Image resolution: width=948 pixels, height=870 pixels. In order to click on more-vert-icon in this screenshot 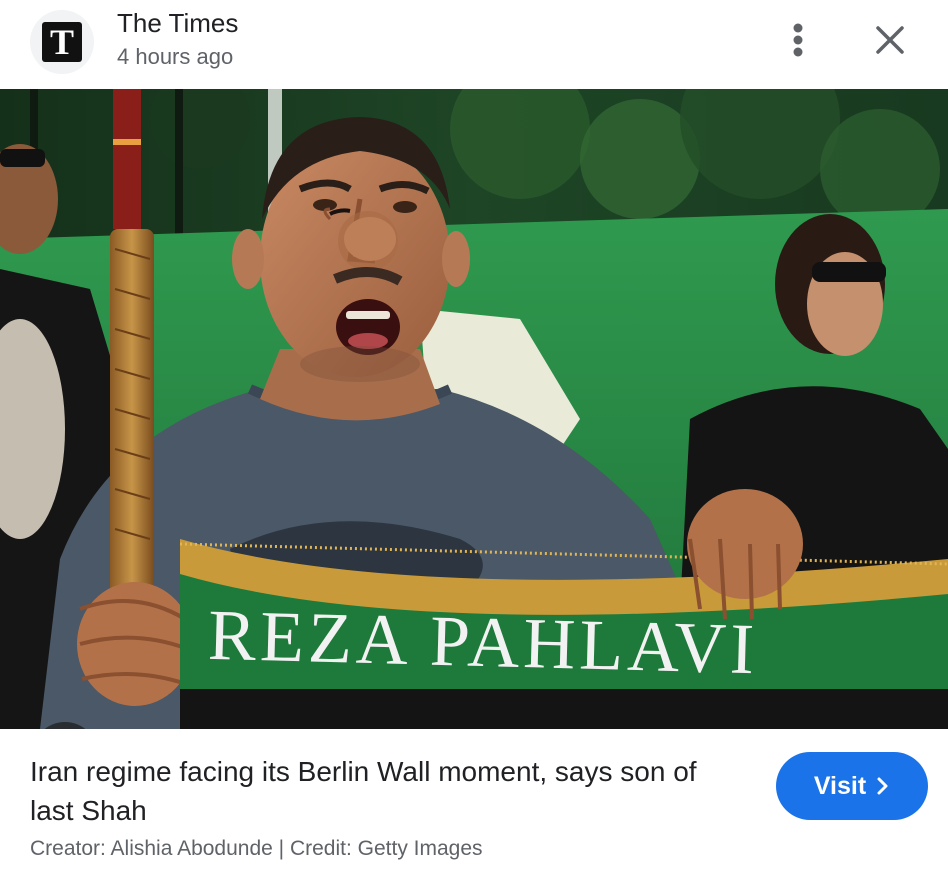, I will do `click(798, 40)`.